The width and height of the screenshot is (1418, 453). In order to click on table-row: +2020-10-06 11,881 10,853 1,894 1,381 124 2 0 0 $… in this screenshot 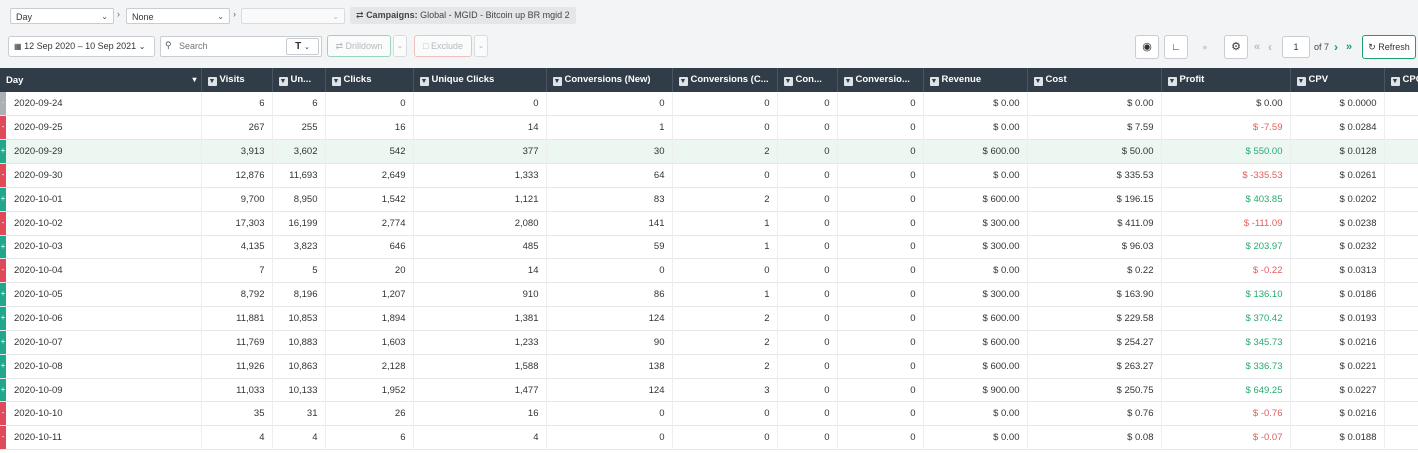, I will do `click(709, 318)`.